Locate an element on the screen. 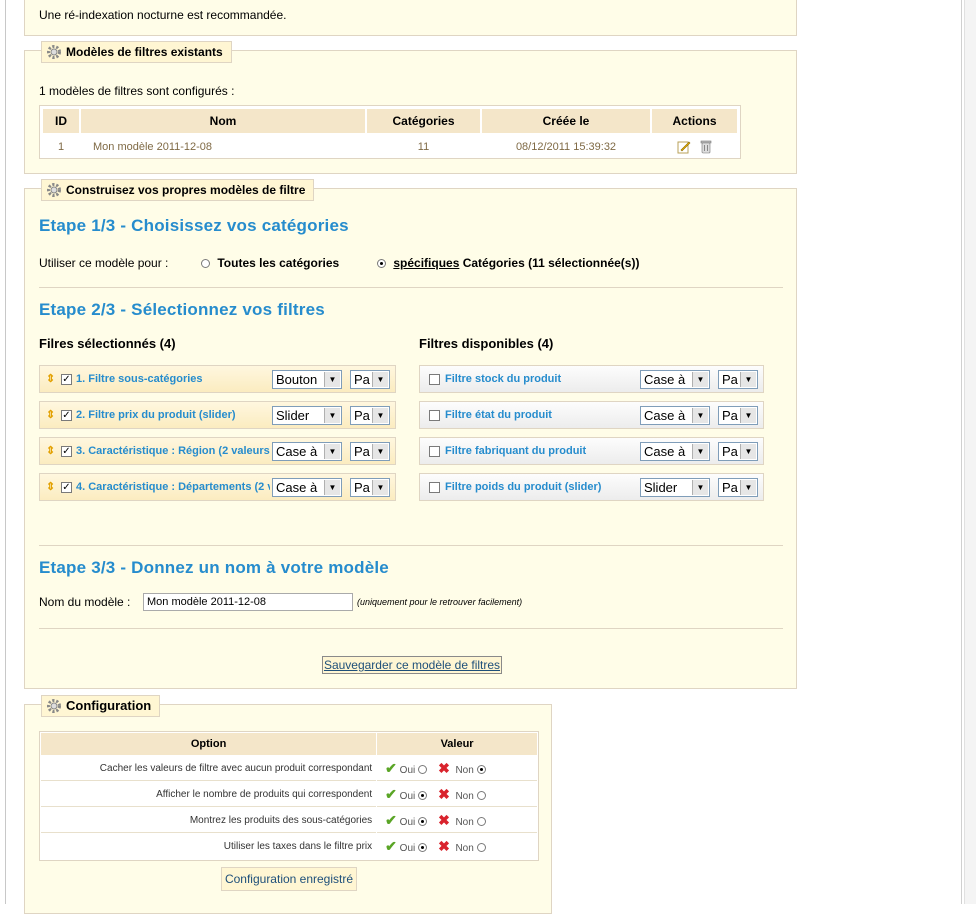  page-edge-right is located at coordinates (961, 452).